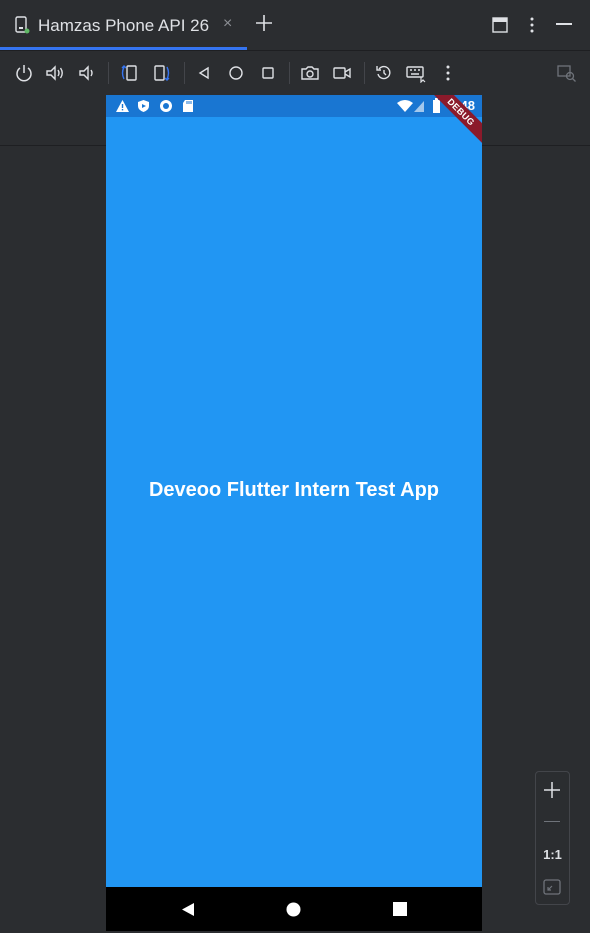  What do you see at coordinates (166, 106) in the screenshot?
I see `sync-icon` at bounding box center [166, 106].